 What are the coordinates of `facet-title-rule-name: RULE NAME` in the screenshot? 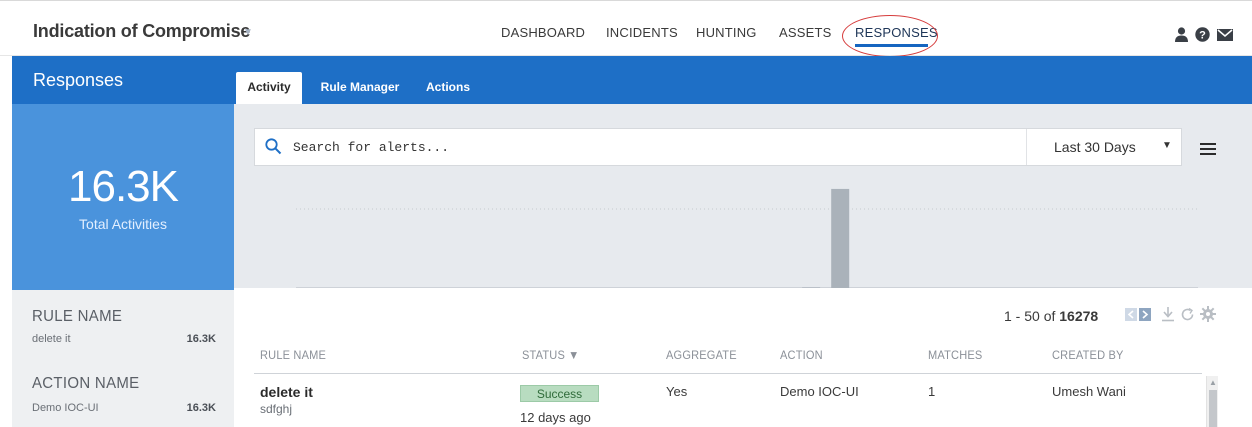 It's located at (77, 316).